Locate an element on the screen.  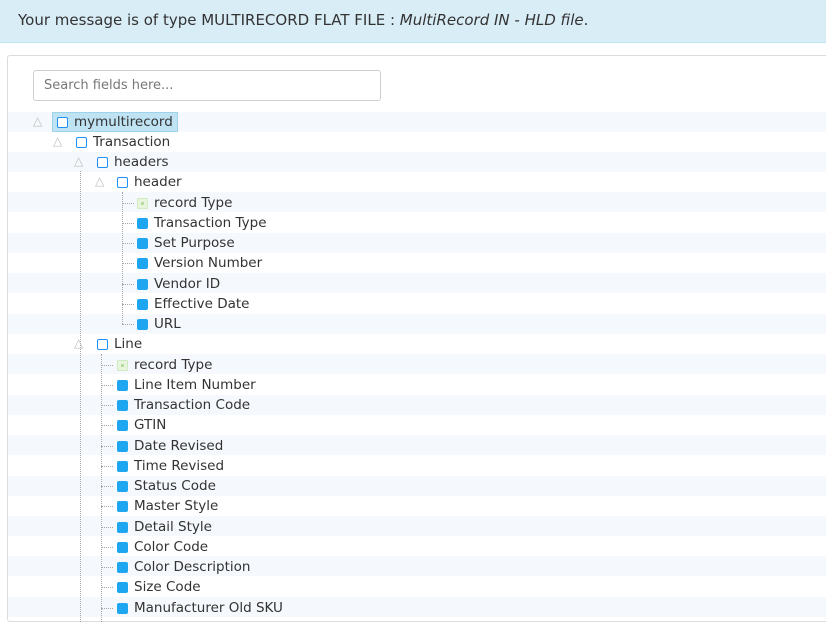
tree-field: GTIN is located at coordinates (141, 425).